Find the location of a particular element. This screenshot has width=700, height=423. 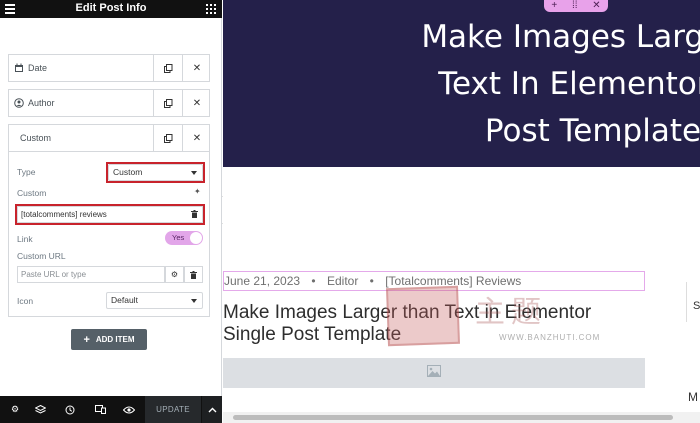

link-label: Link is located at coordinates (25, 239).